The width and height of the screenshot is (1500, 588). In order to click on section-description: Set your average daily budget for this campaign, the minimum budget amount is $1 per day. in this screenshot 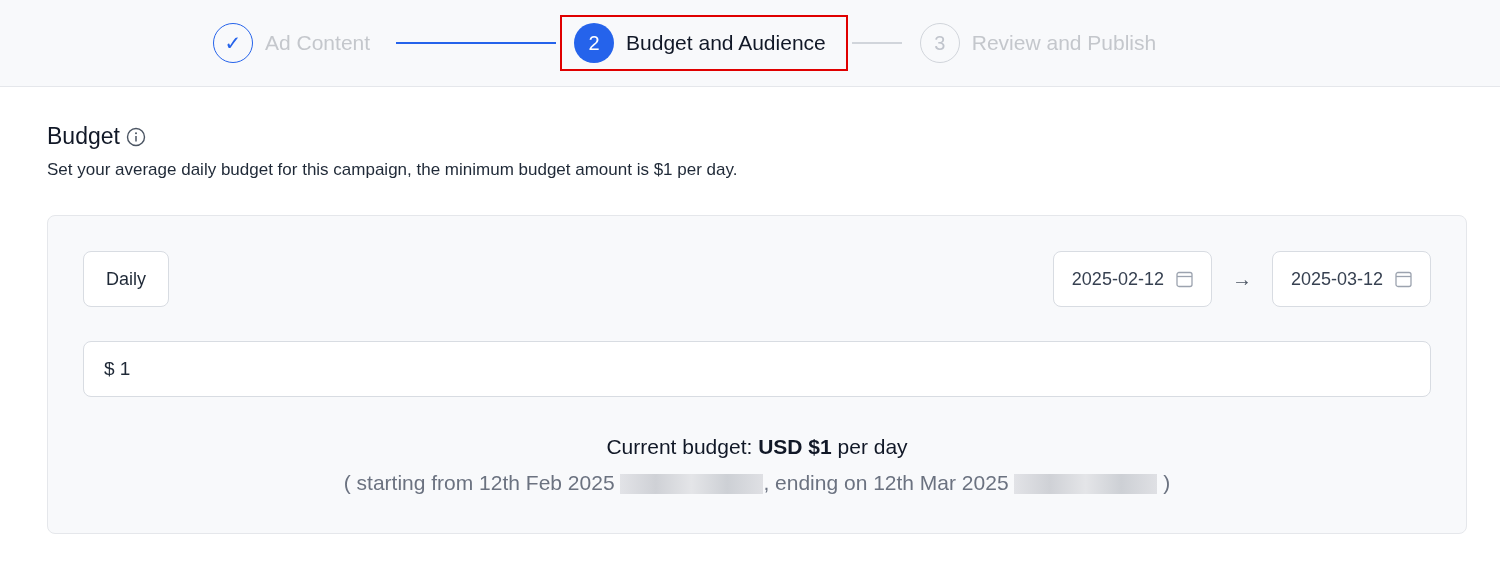, I will do `click(393, 170)`.